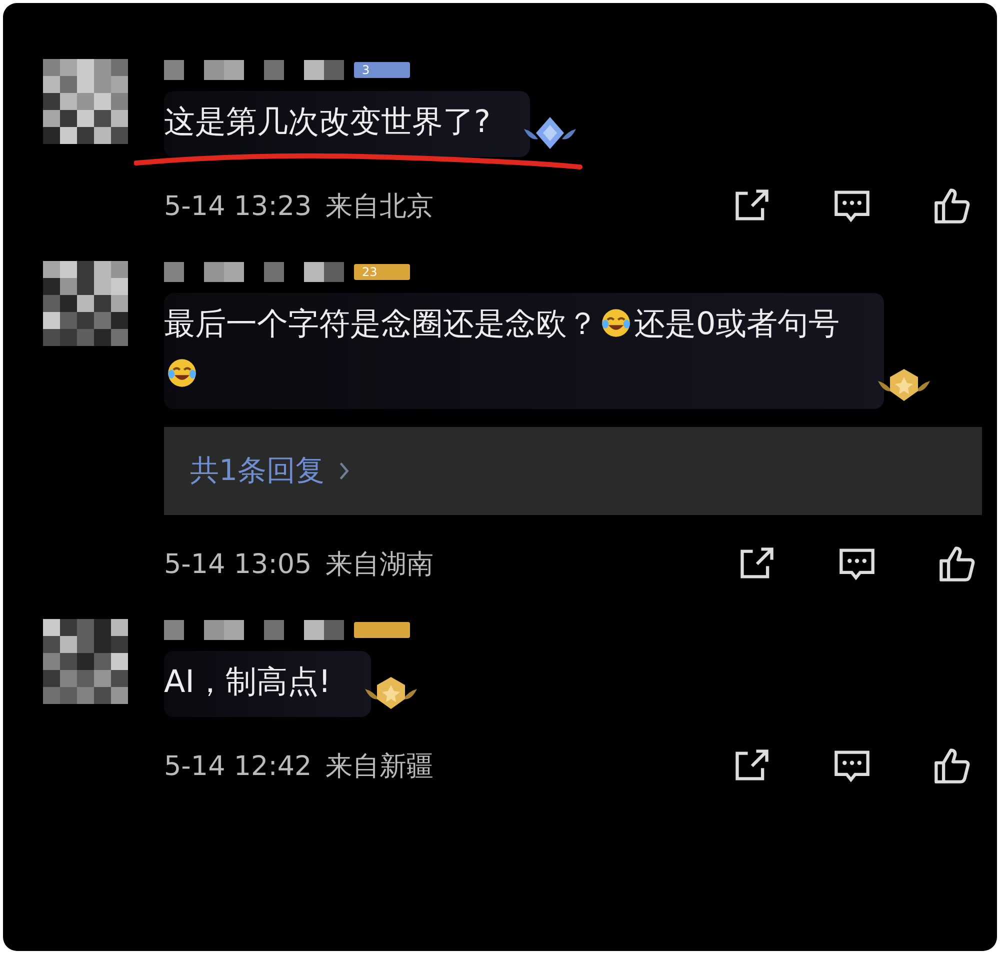 Image resolution: width=1000 pixels, height=954 pixels. What do you see at coordinates (238, 206) in the screenshot?
I see `comment-time: 5-14 13:23` at bounding box center [238, 206].